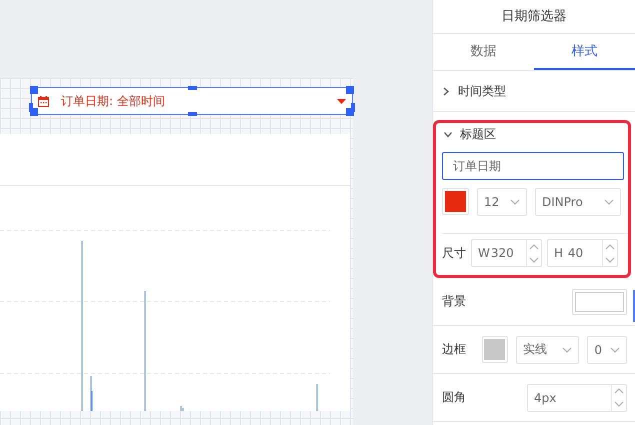  Describe the element at coordinates (533, 166) in the screenshot. I see `title-input-field: 订单日期` at that location.